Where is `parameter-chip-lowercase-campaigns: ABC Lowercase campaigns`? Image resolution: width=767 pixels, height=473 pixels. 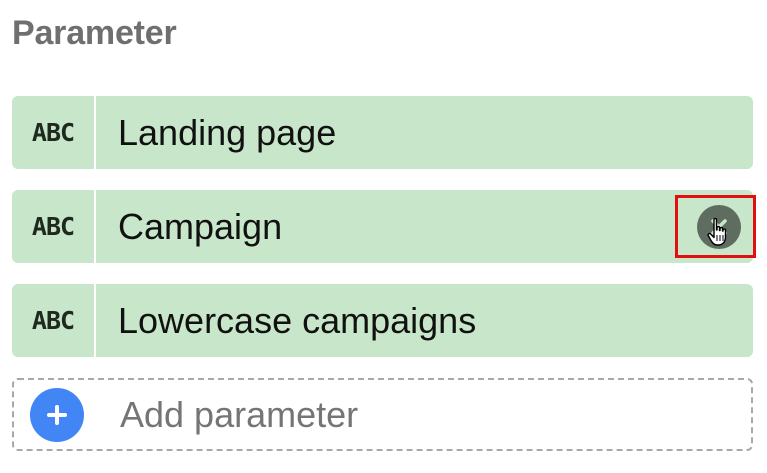
parameter-chip-lowercase-campaigns: ABC Lowercase campaigns is located at coordinates (382, 320).